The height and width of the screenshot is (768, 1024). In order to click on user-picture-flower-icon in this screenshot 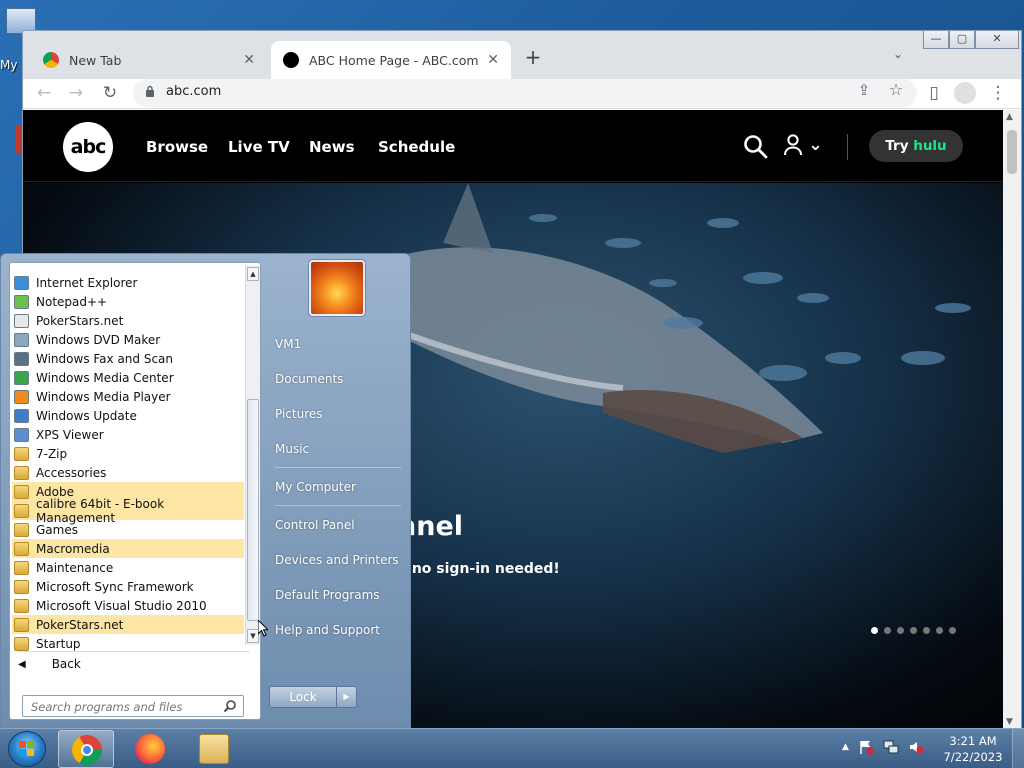, I will do `click(337, 288)`.